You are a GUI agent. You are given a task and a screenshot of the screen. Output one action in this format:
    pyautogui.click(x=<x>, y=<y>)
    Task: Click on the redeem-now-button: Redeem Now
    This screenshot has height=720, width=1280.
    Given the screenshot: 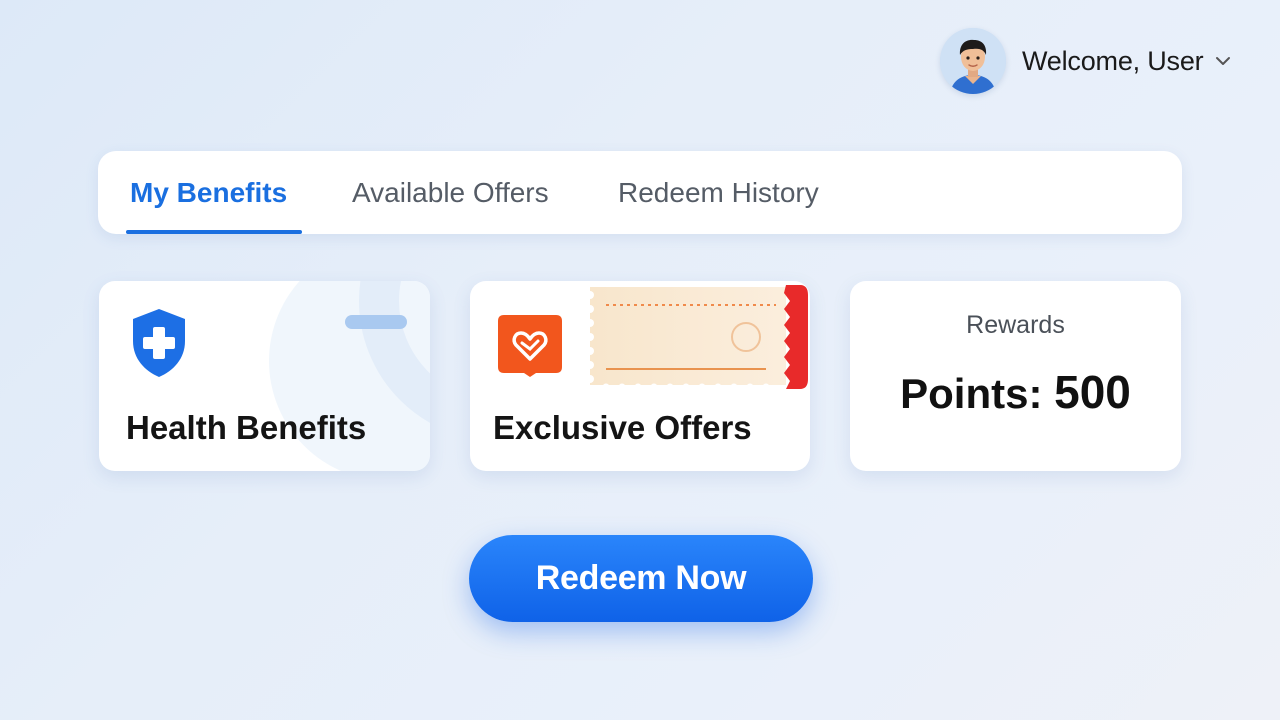 What is the action you would take?
    pyautogui.click(x=641, y=578)
    